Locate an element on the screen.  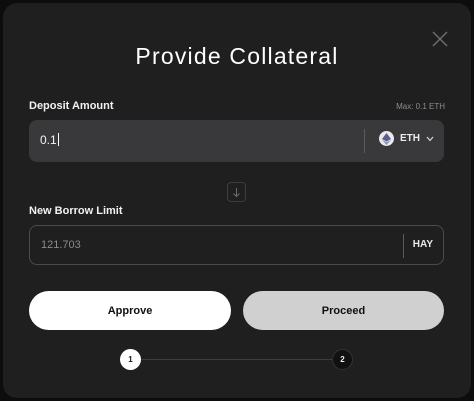
borrow-unit-label: HAY is located at coordinates (422, 244).